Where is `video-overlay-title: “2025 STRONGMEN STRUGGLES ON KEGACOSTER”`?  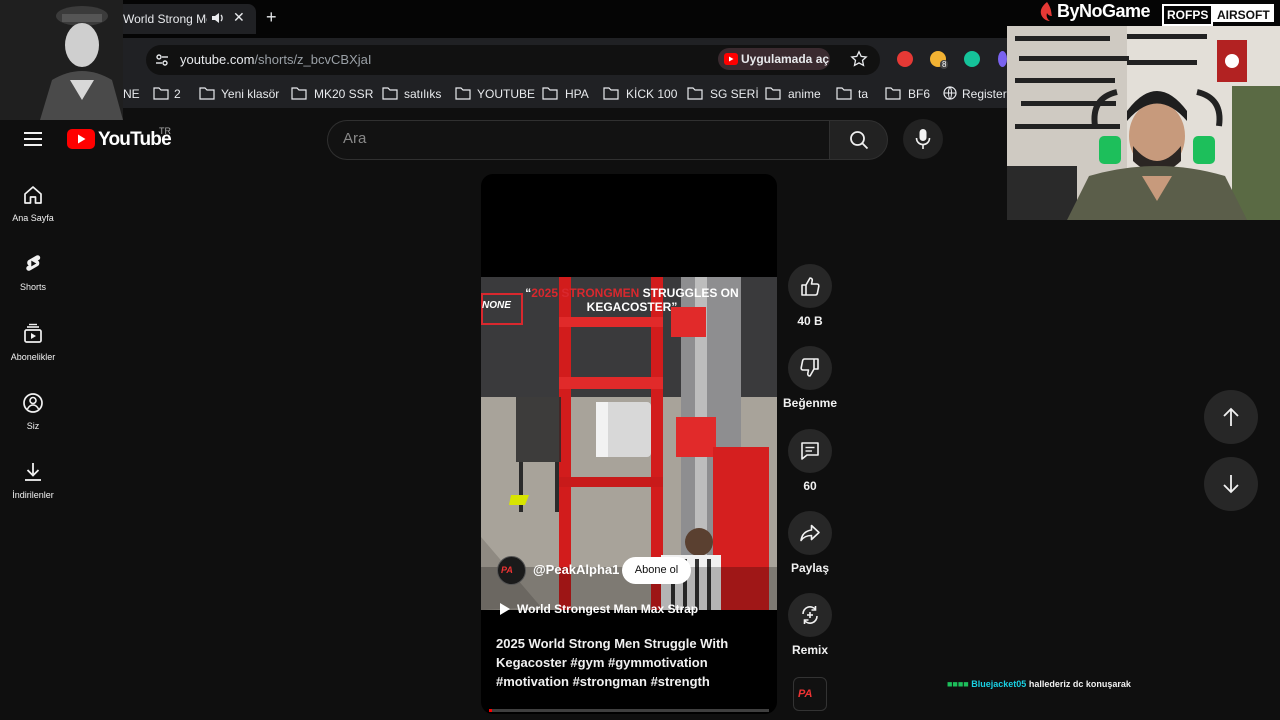
video-overlay-title: “2025 STRONGMEN STRUGGLES ON KEGACOSTER” is located at coordinates (632, 300).